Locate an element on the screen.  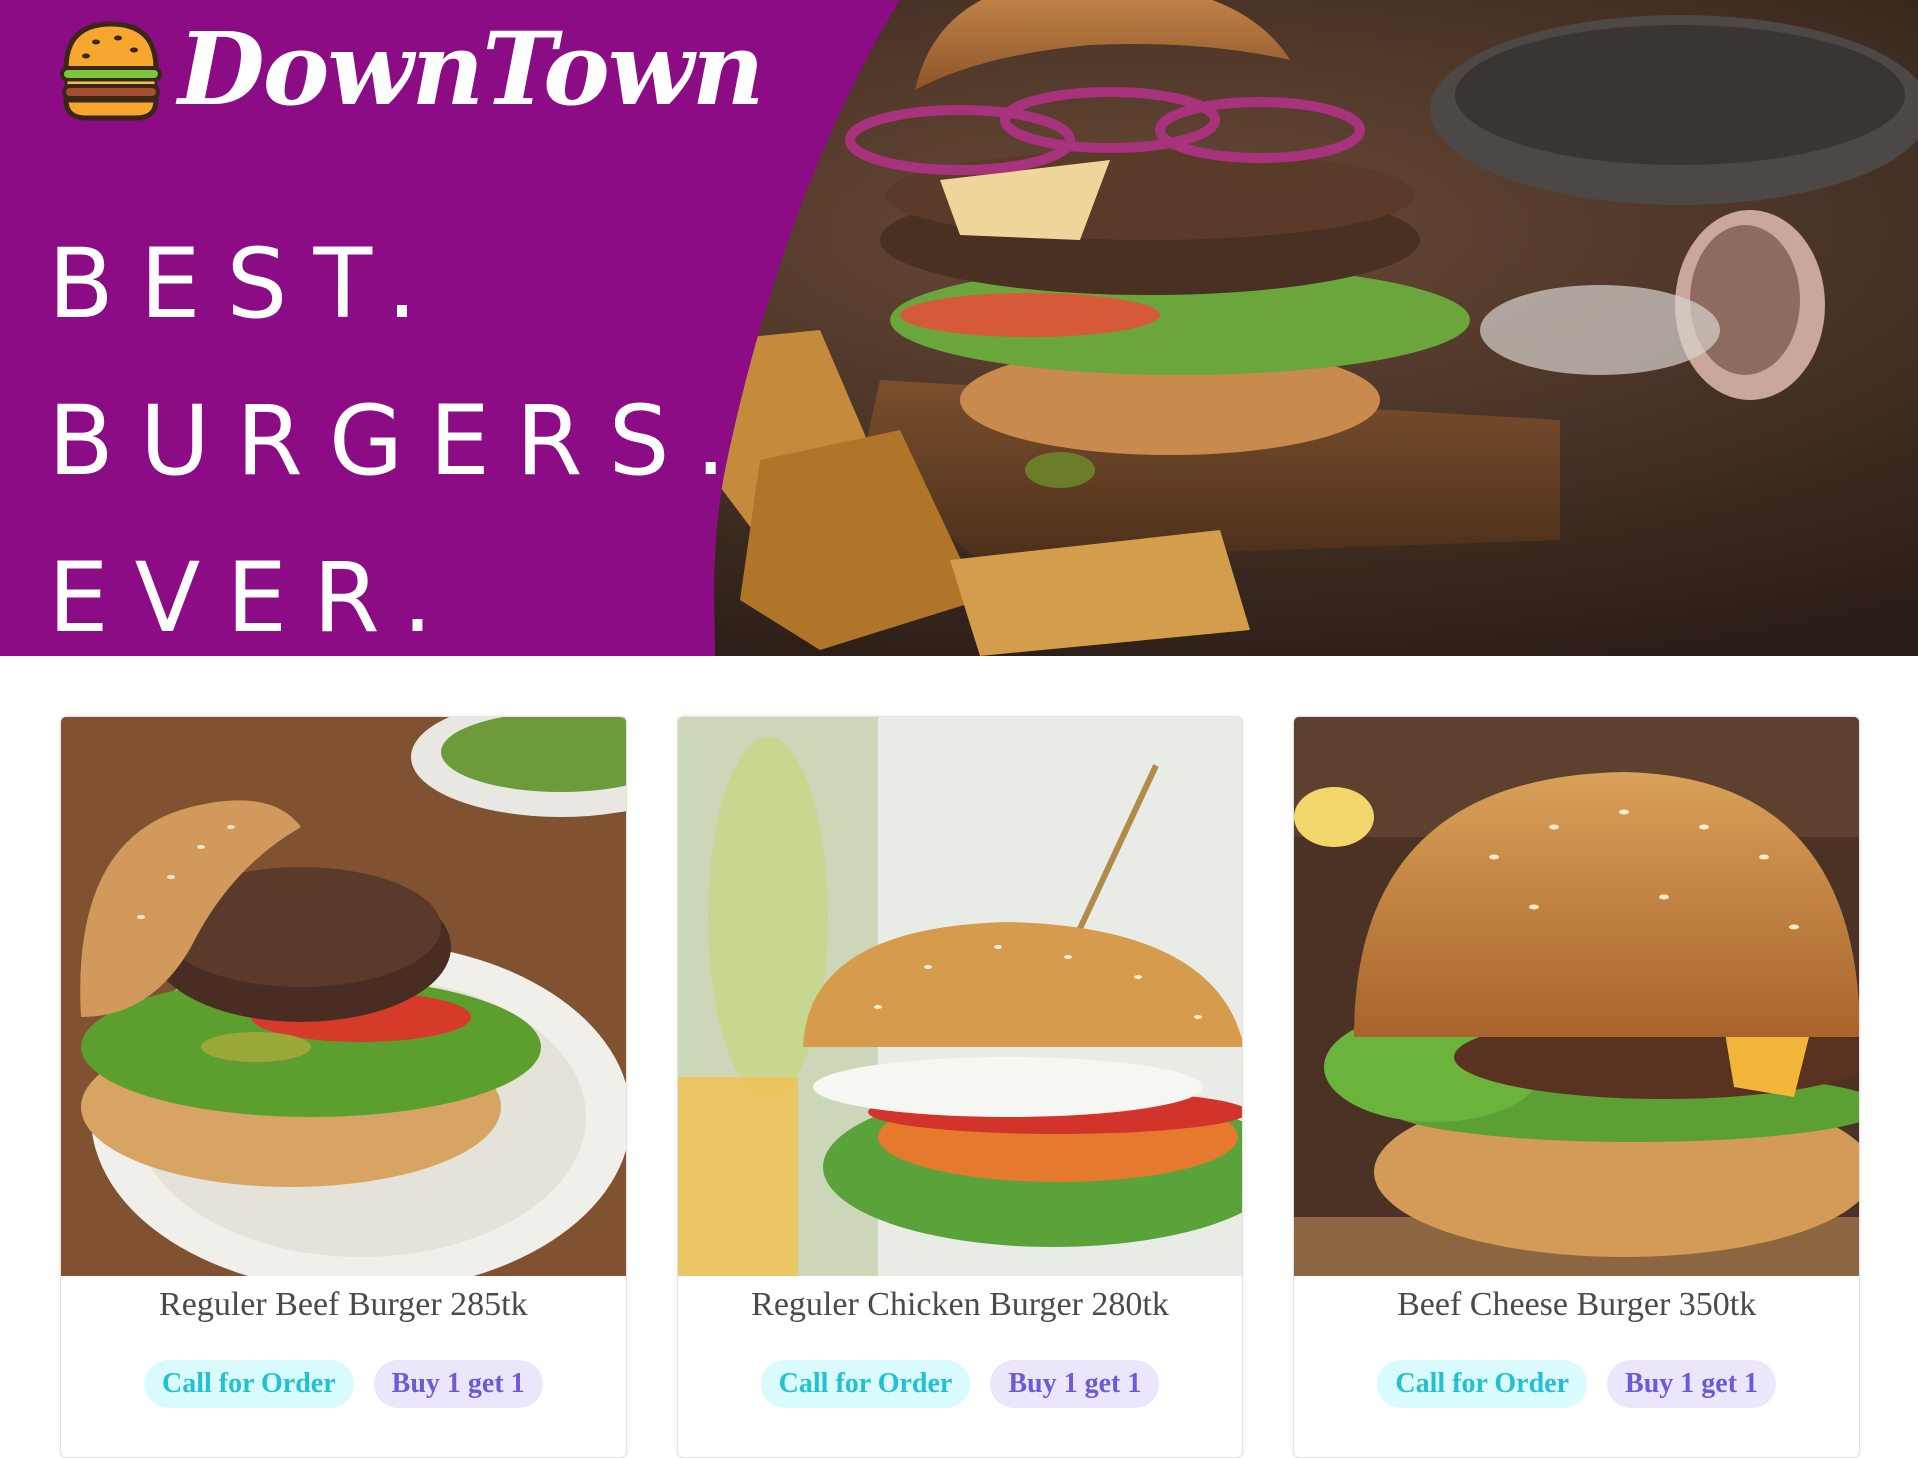
chicken-burger-photo is located at coordinates (960, 996).